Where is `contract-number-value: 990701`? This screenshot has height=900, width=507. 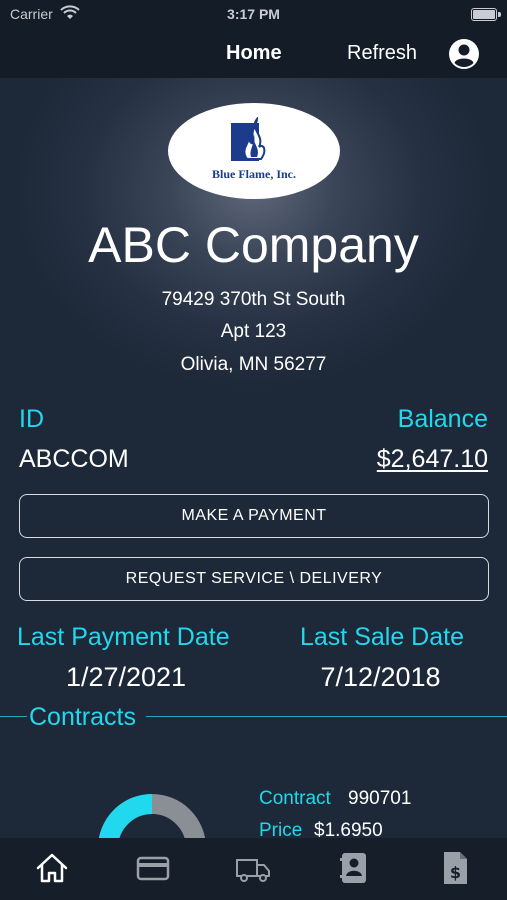 contract-number-value: 990701 is located at coordinates (380, 798).